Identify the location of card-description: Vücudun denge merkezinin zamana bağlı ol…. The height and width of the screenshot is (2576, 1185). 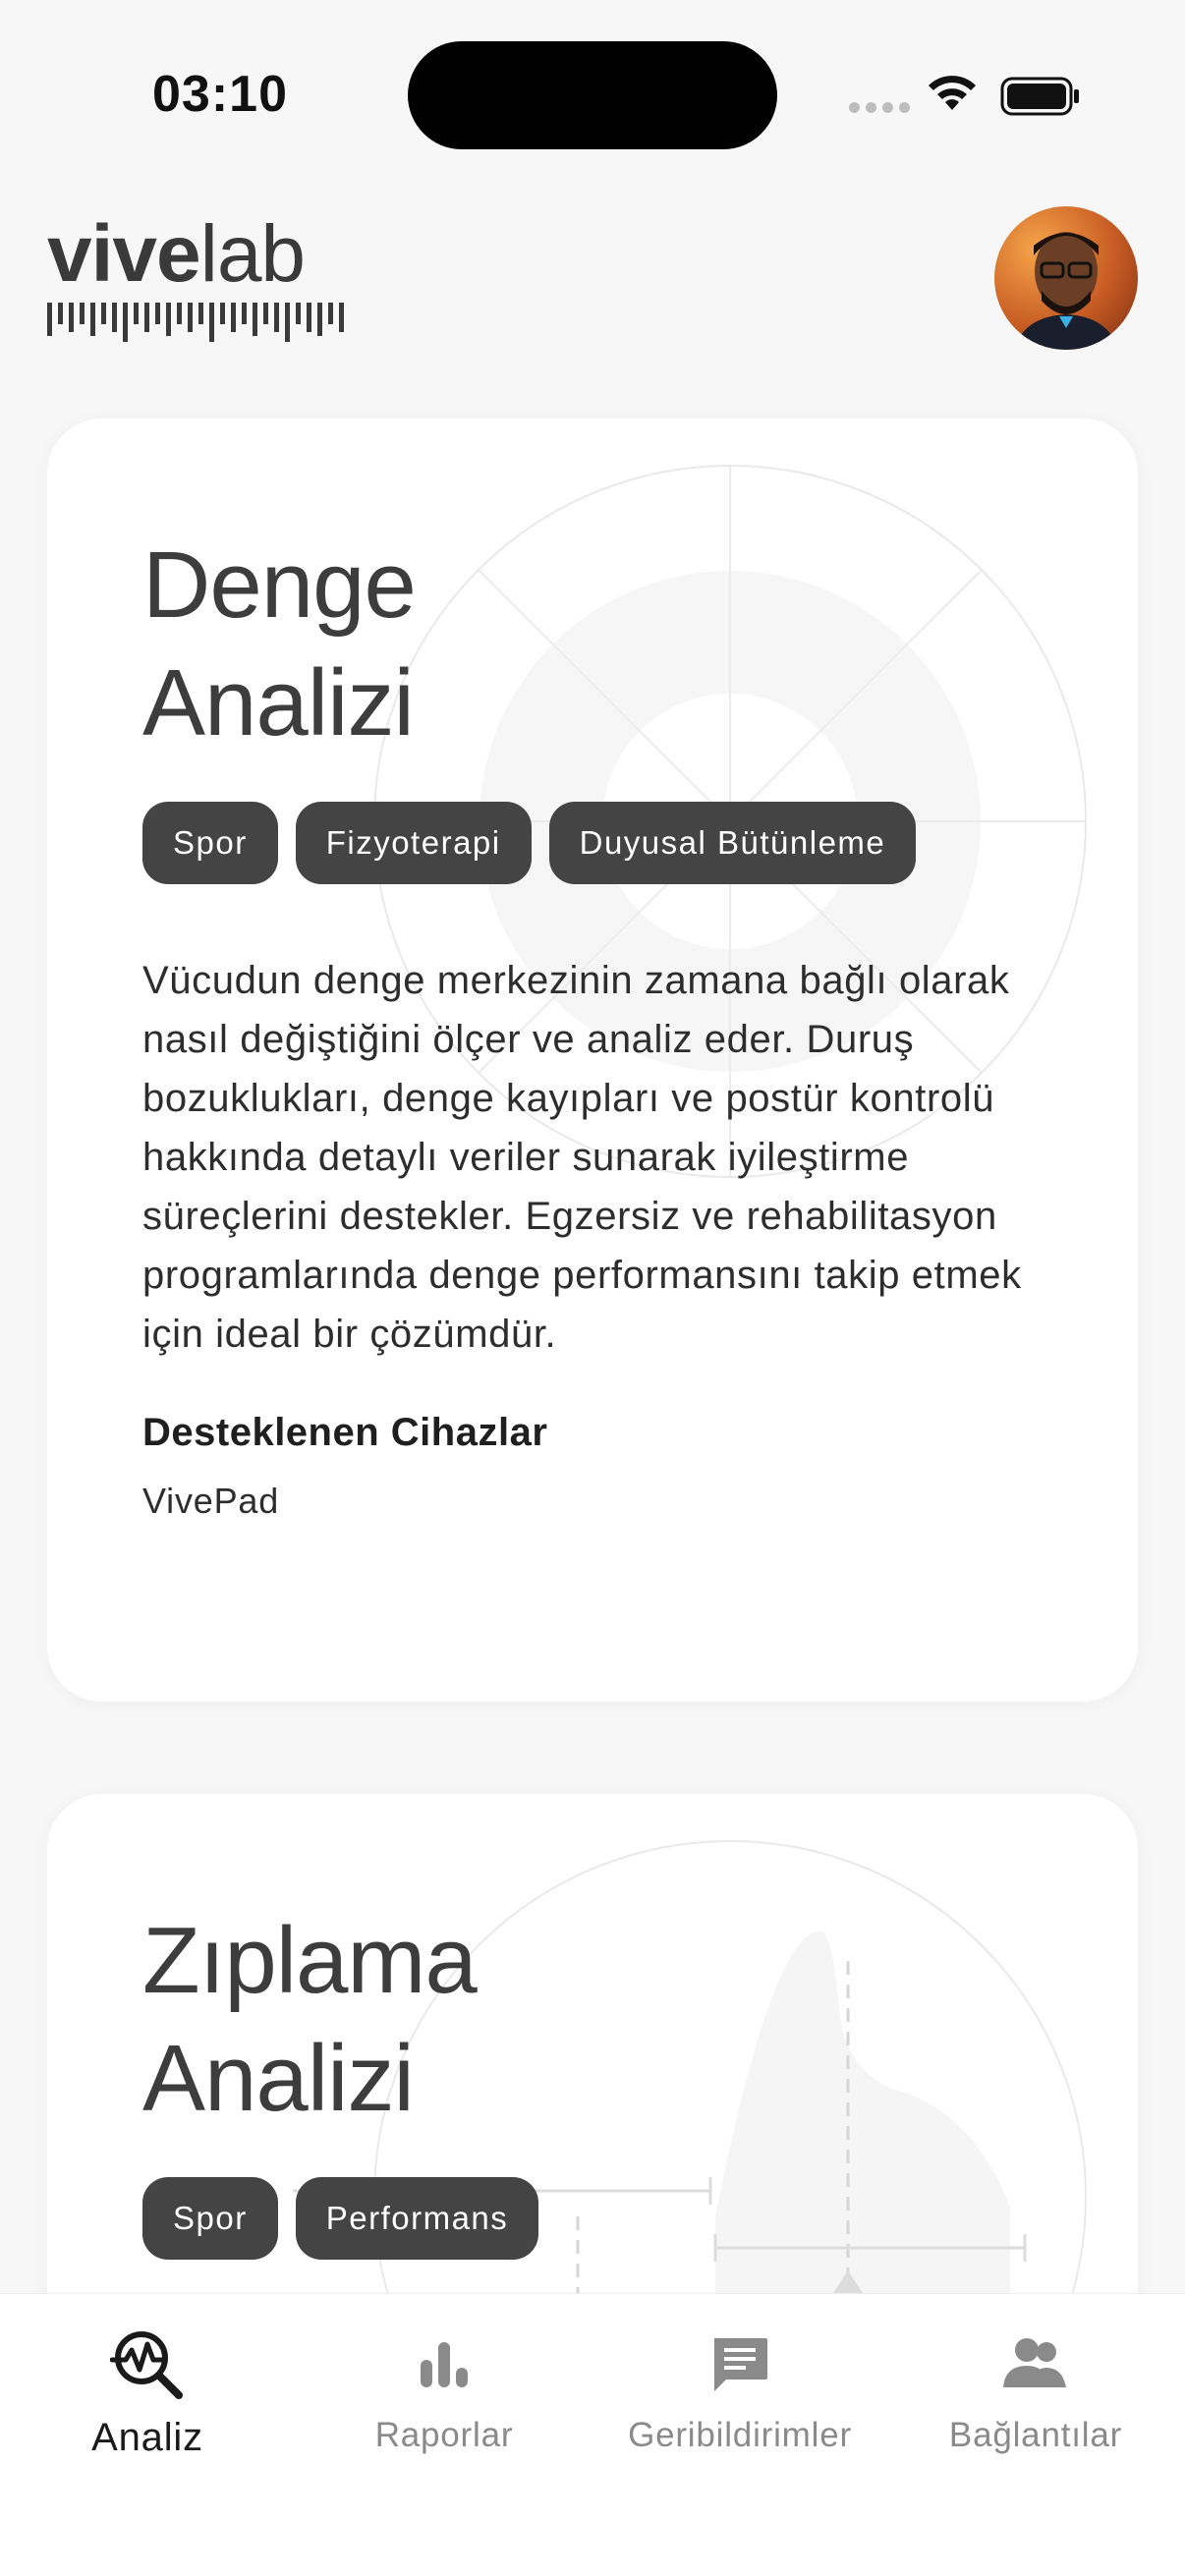
(582, 1157).